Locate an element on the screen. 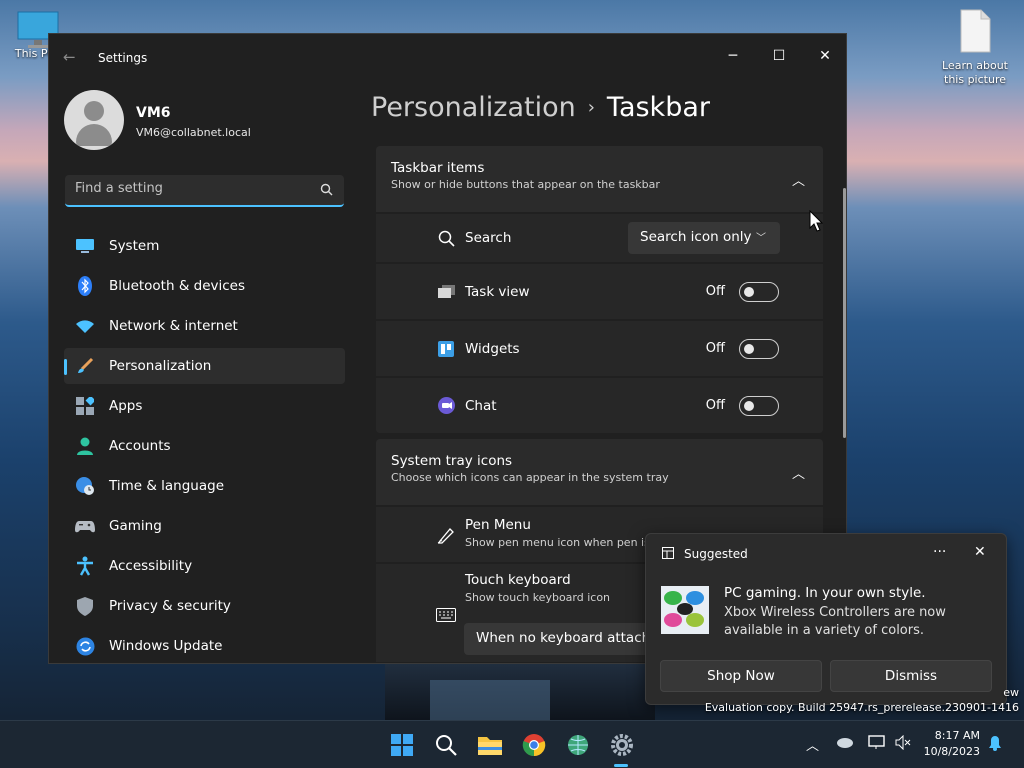 The image size is (1024, 768). sidebar-item-accessibility: Accessibility is located at coordinates (204, 566).